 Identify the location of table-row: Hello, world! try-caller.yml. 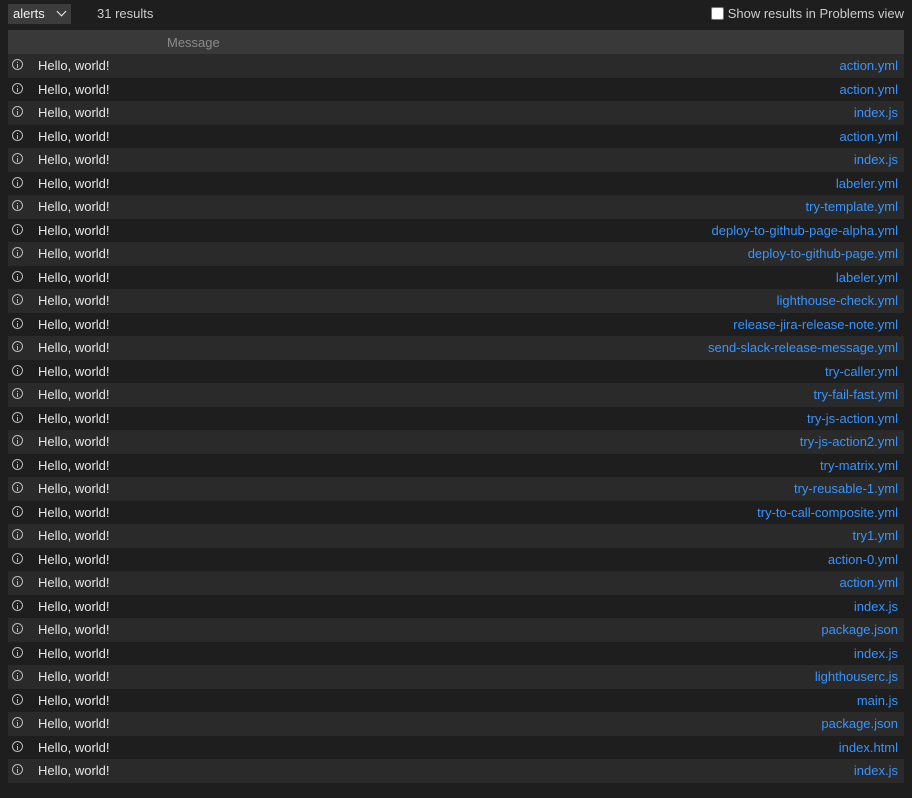
(456, 371).